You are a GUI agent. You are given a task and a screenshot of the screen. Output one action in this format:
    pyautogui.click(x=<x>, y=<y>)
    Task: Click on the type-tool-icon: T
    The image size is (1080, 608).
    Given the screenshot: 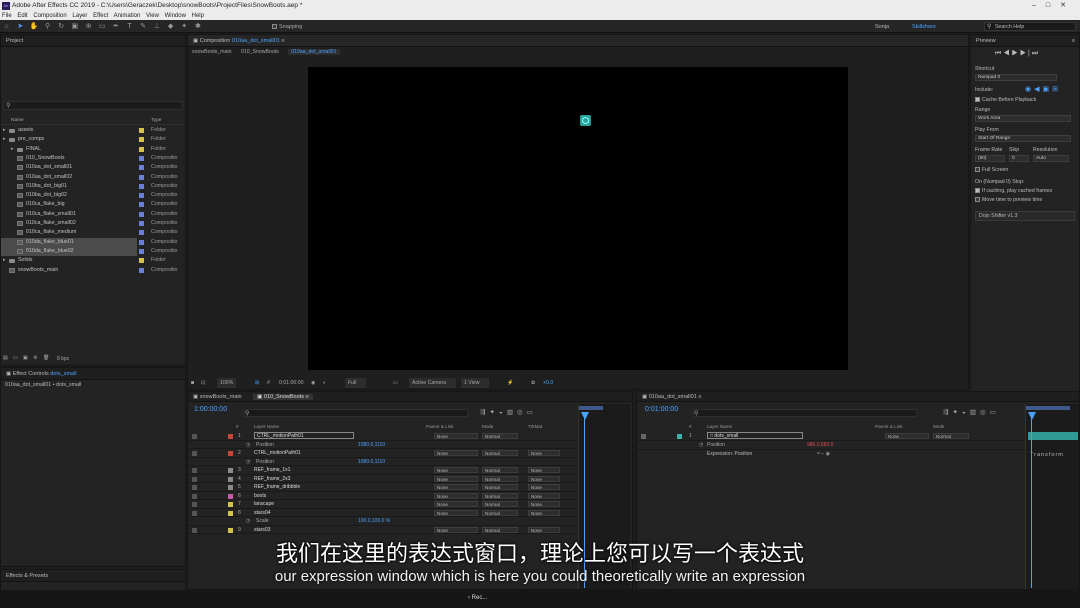 What is the action you would take?
    pyautogui.click(x=129, y=26)
    